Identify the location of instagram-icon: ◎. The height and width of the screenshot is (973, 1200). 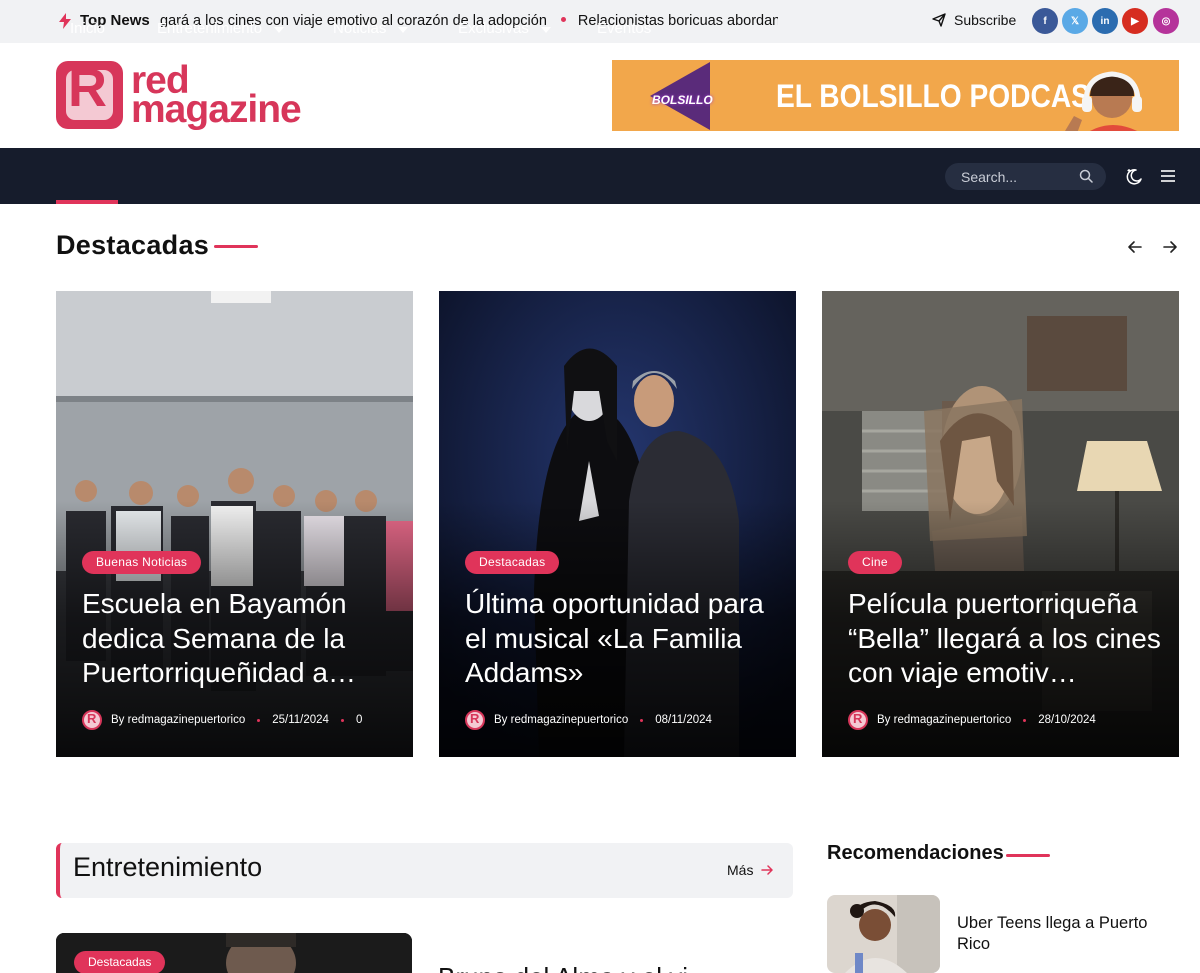
(1166, 21).